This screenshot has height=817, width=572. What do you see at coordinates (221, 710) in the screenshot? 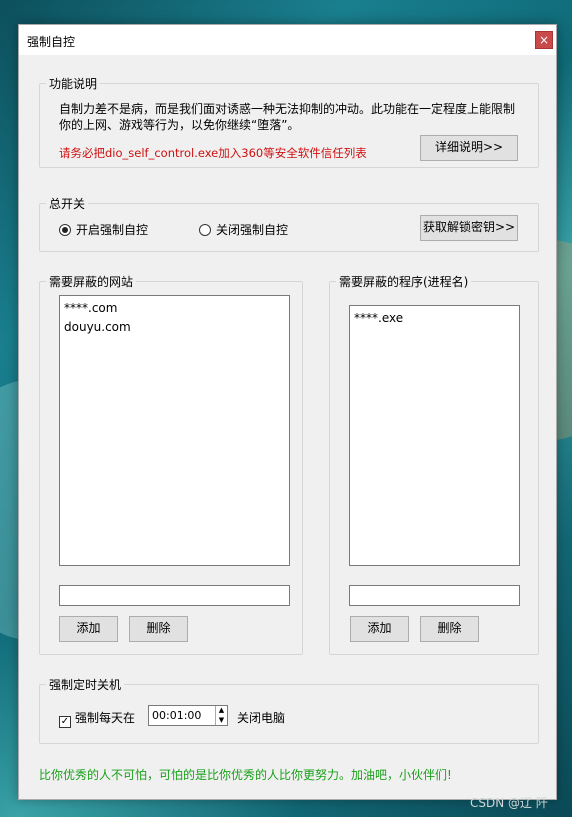
I see `spin-up-icon: ▲` at bounding box center [221, 710].